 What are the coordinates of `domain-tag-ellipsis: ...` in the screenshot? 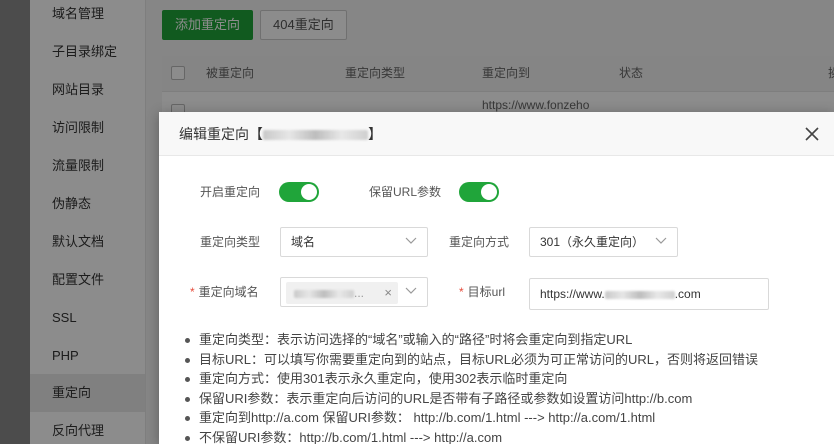 It's located at (359, 293).